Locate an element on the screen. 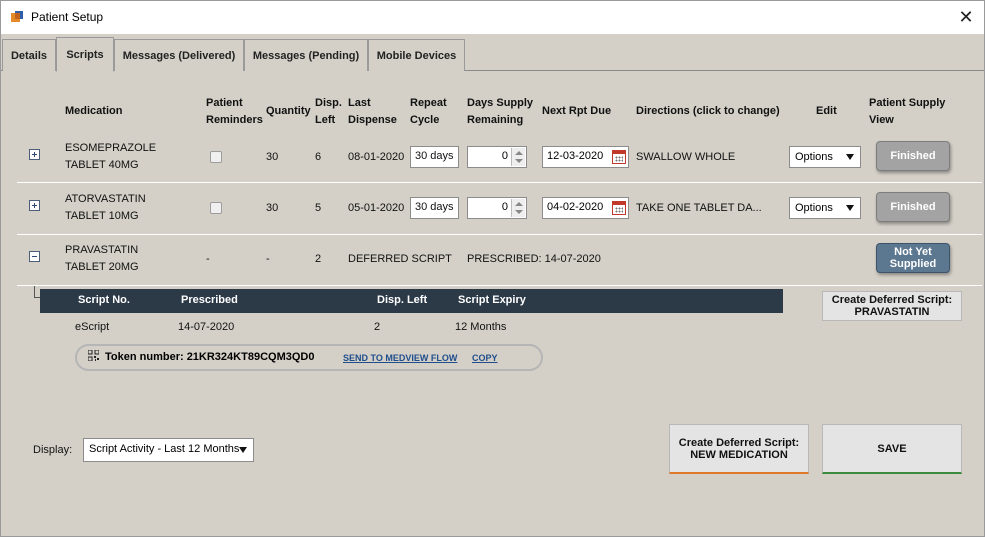 Image resolution: width=985 pixels, height=537 pixels. col-next-rpt-due: Next Rpt Due is located at coordinates (577, 111).